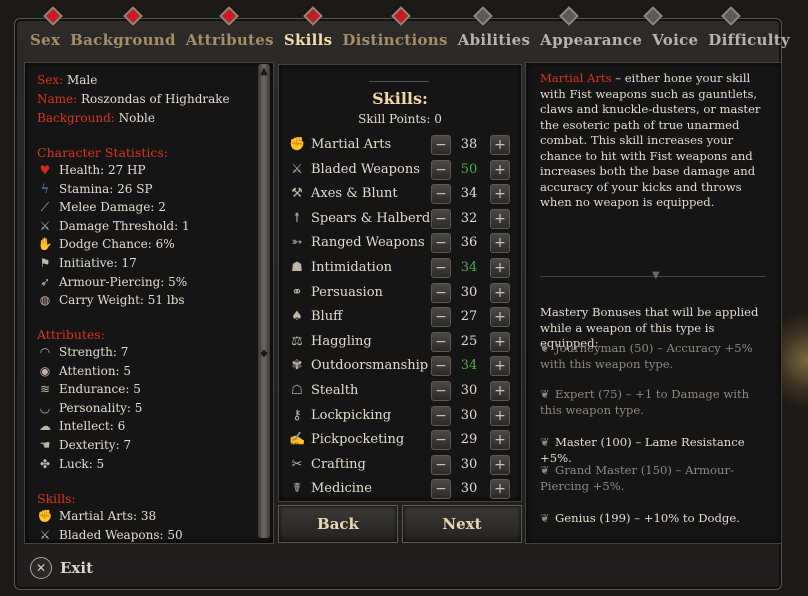  What do you see at coordinates (45, 370) in the screenshot?
I see `eye-icon: ◉` at bounding box center [45, 370].